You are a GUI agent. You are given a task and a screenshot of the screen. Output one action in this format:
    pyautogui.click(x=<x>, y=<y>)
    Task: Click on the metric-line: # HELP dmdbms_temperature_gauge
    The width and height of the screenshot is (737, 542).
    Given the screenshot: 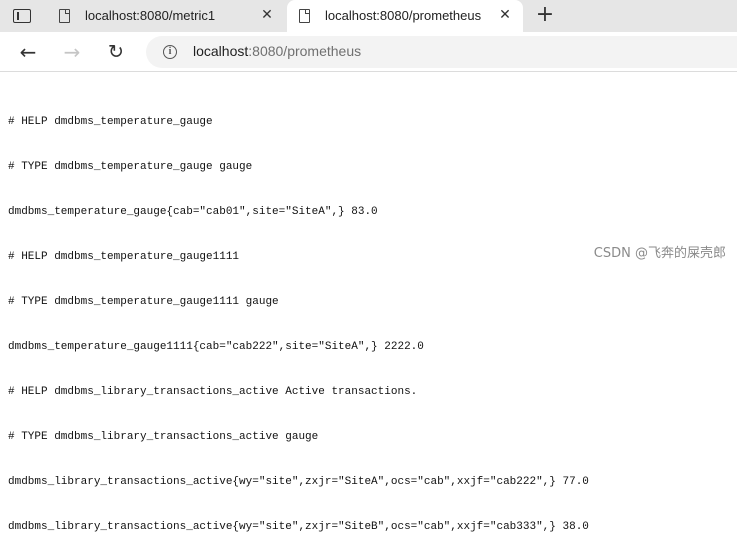 What is the action you would take?
    pyautogui.click(x=298, y=122)
    